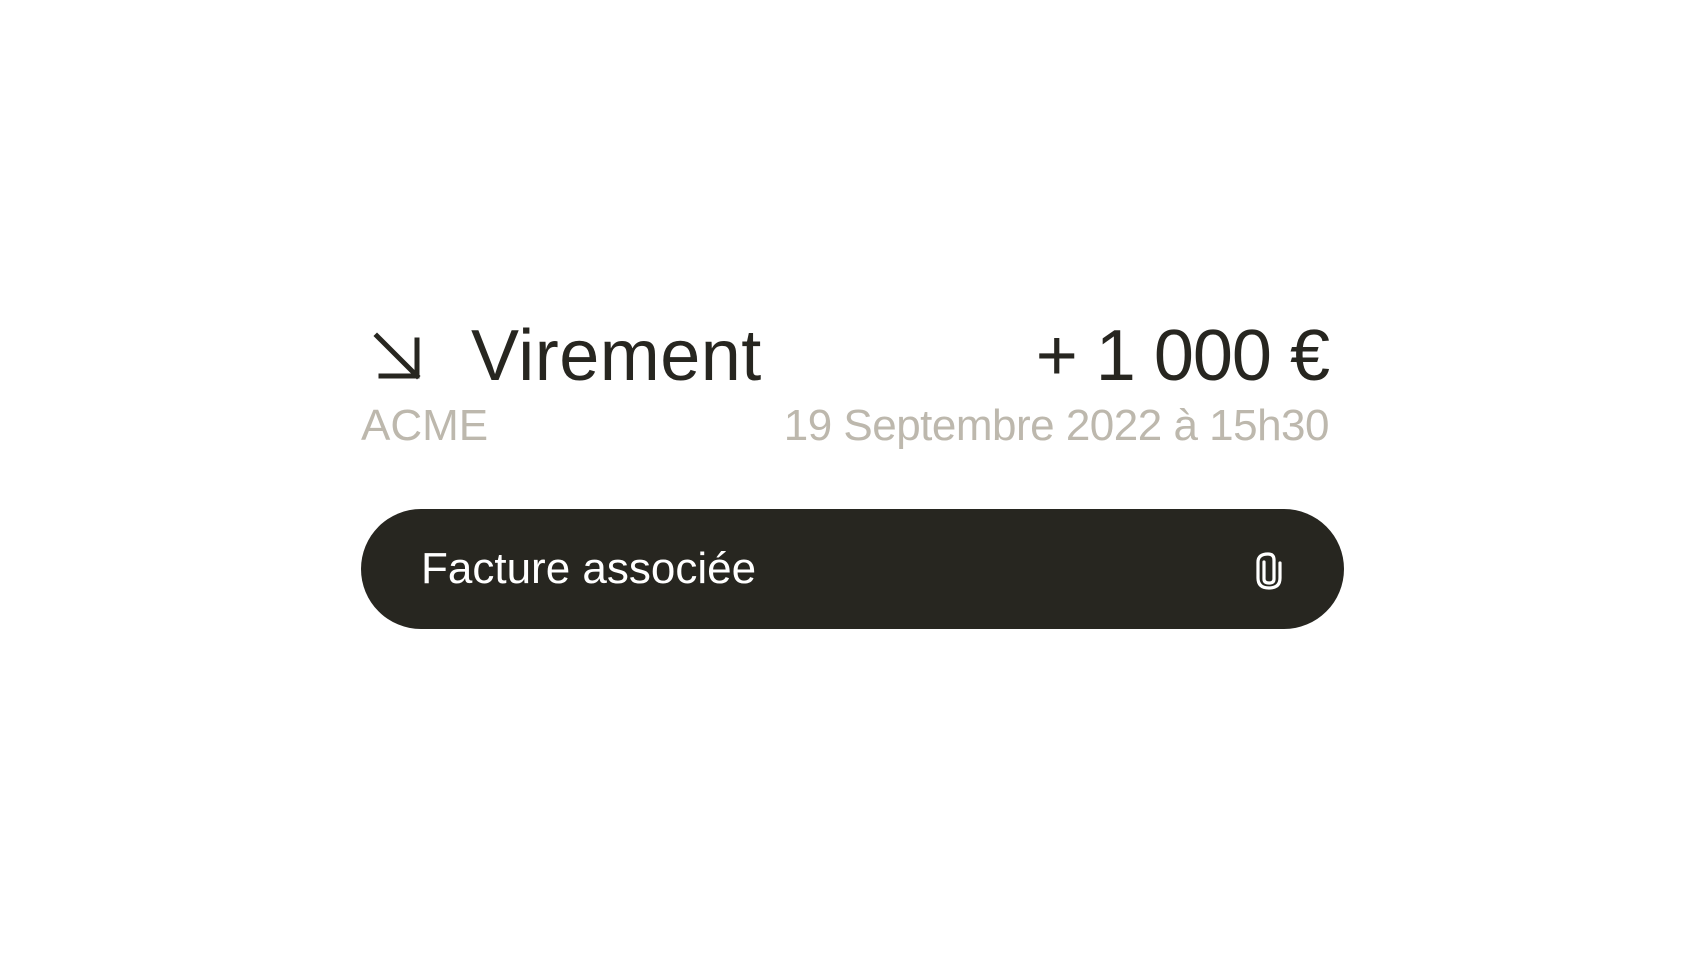  I want to click on associated-invoice-button: Facture associée, so click(852, 569).